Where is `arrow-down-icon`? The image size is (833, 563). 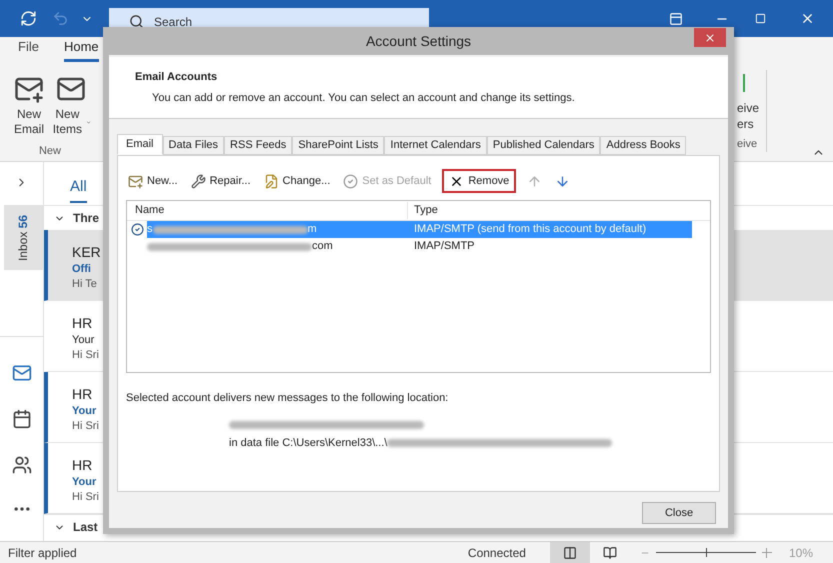
arrow-down-icon is located at coordinates (562, 181).